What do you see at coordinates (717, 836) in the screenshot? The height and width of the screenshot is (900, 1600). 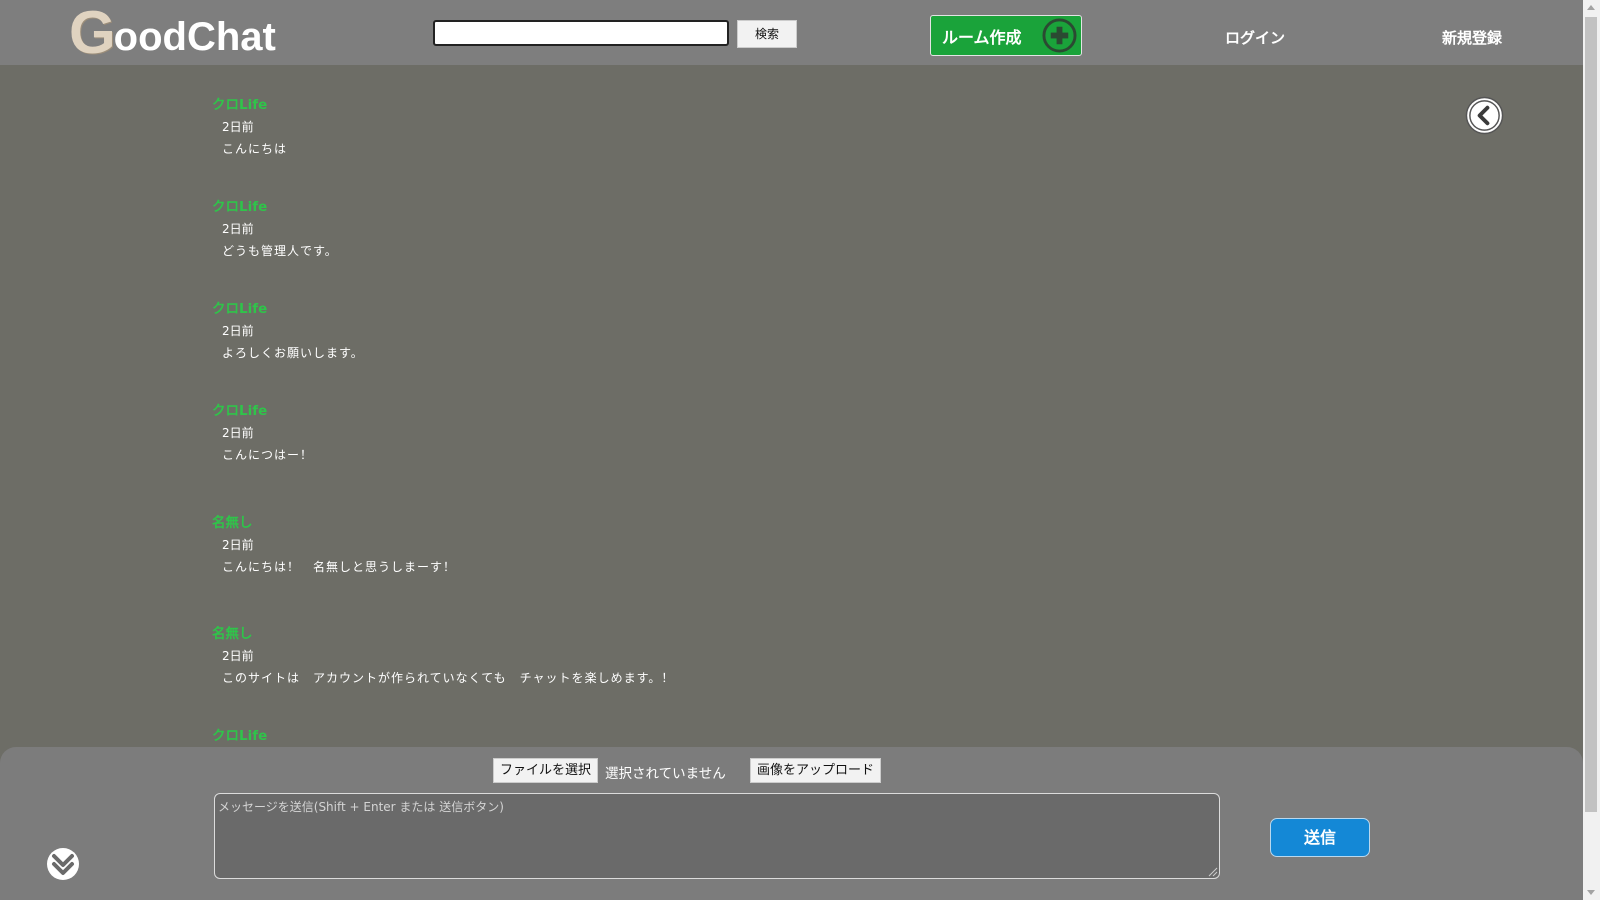 I see `message-input` at bounding box center [717, 836].